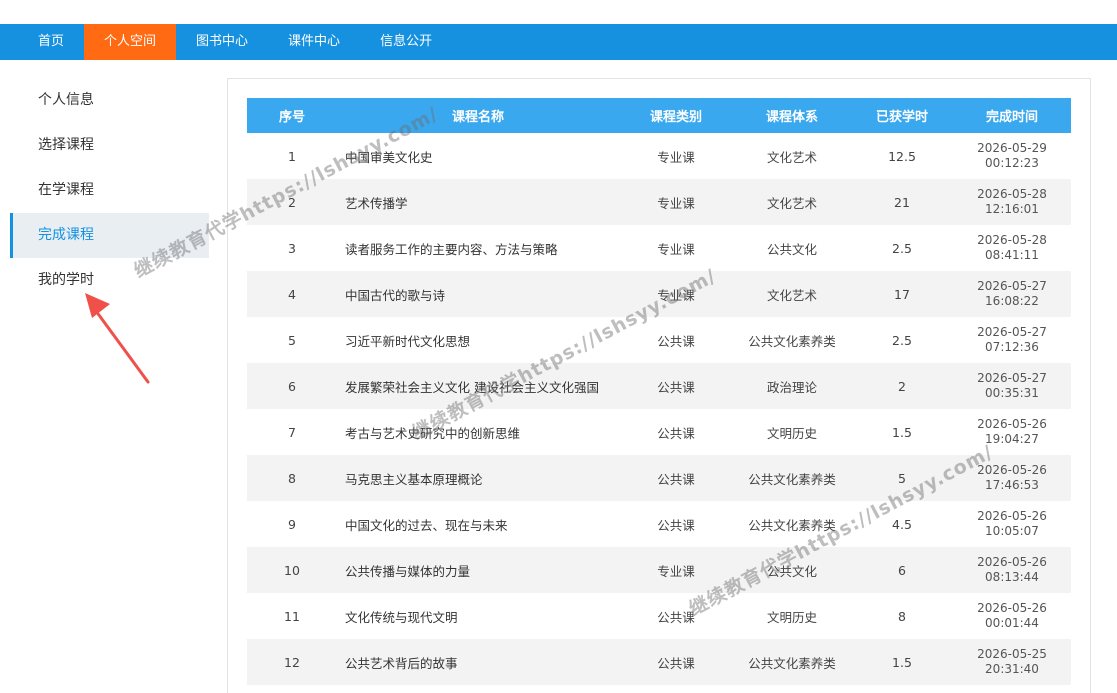 Image resolution: width=1117 pixels, height=693 pixels. Describe the element at coordinates (902, 294) in the screenshot. I see `earned-hours: 17` at that location.